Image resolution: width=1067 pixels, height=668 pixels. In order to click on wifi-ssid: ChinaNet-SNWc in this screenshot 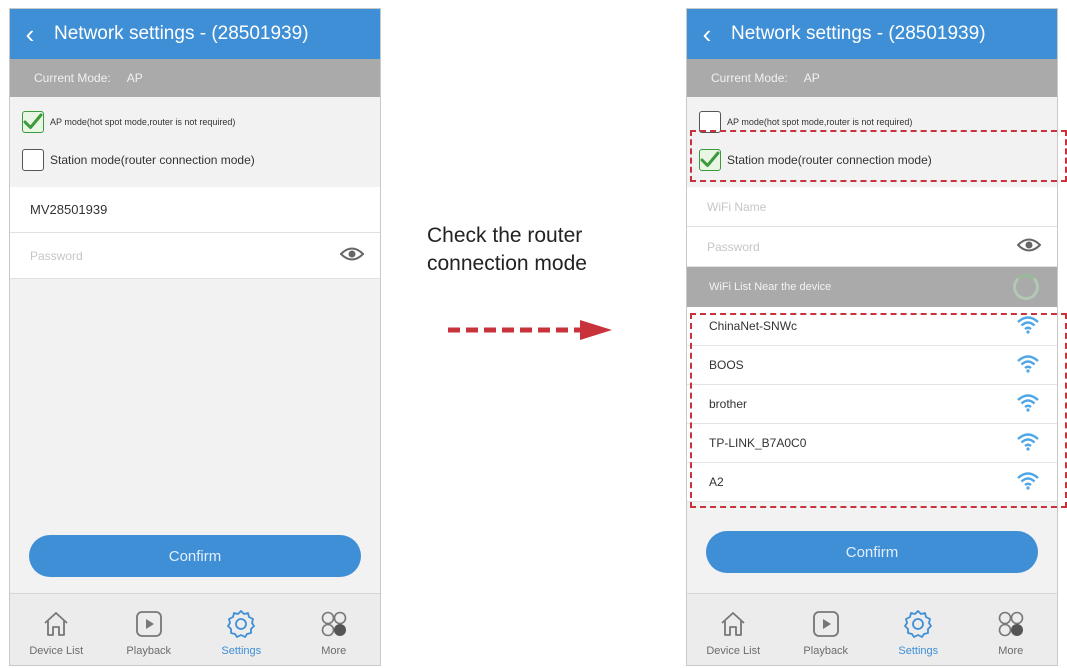, I will do `click(753, 326)`.